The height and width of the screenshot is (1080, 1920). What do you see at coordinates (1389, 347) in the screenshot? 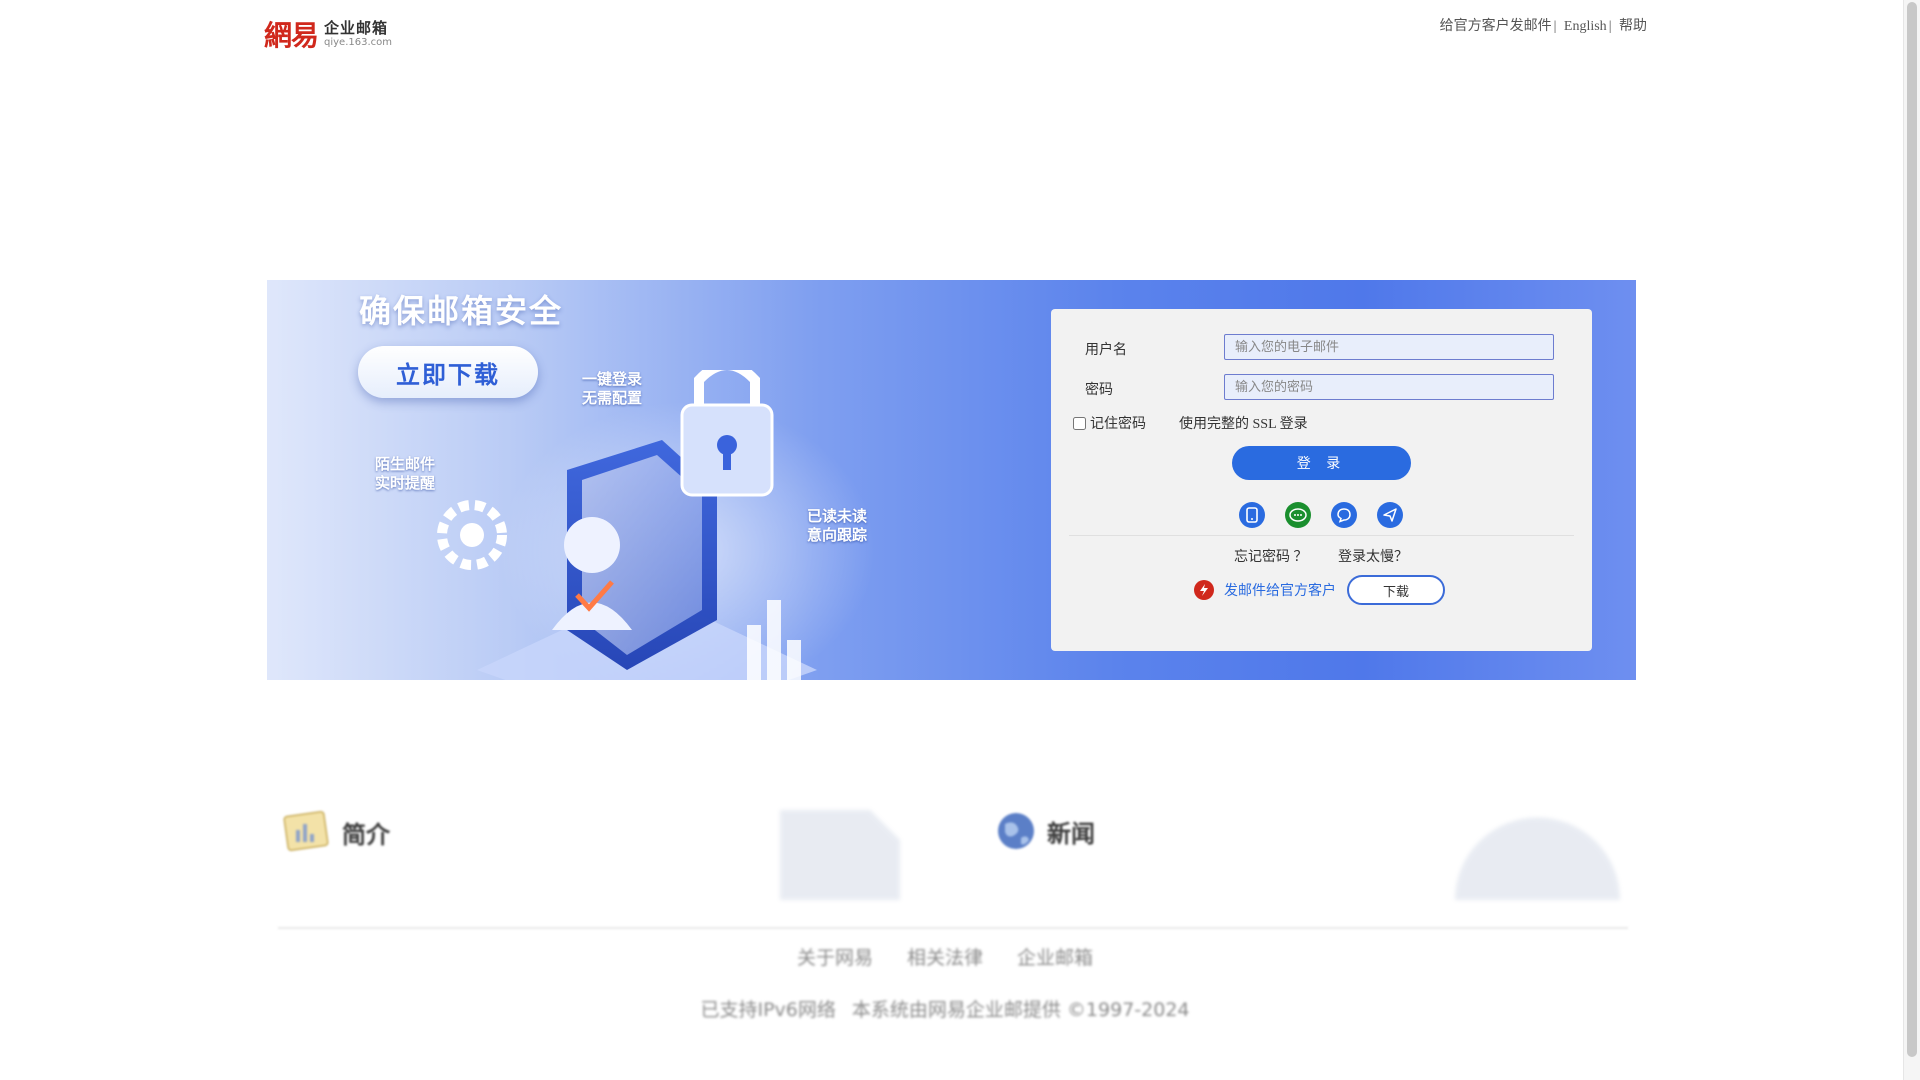
I see `username-input` at bounding box center [1389, 347].